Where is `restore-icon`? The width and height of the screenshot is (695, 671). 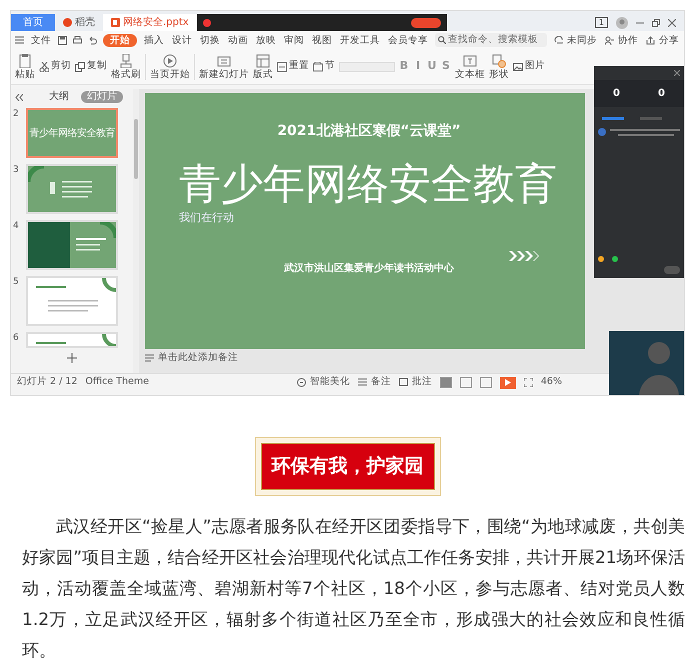 restore-icon is located at coordinates (656, 22).